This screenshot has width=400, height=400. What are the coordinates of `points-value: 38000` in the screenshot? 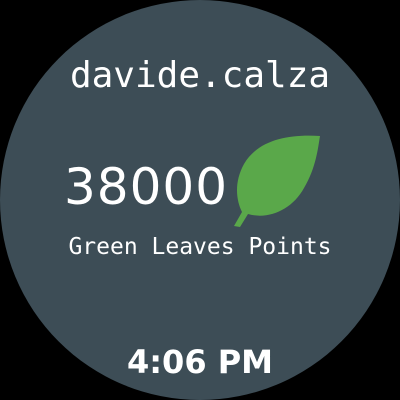 It's located at (146, 187).